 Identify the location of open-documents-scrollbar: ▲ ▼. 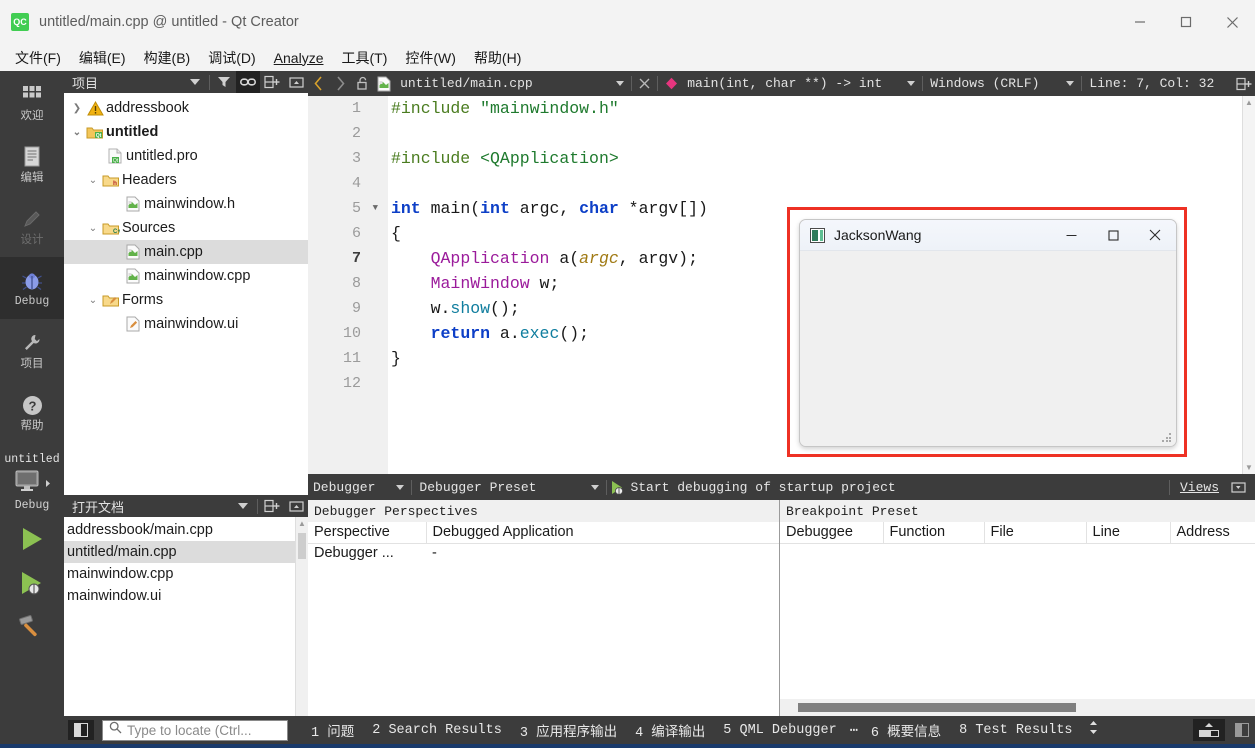
(301, 624).